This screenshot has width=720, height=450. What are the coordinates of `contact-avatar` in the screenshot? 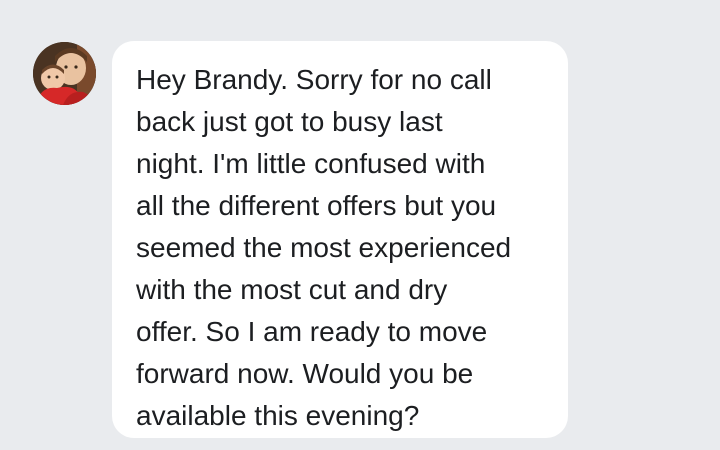 It's located at (64, 73).